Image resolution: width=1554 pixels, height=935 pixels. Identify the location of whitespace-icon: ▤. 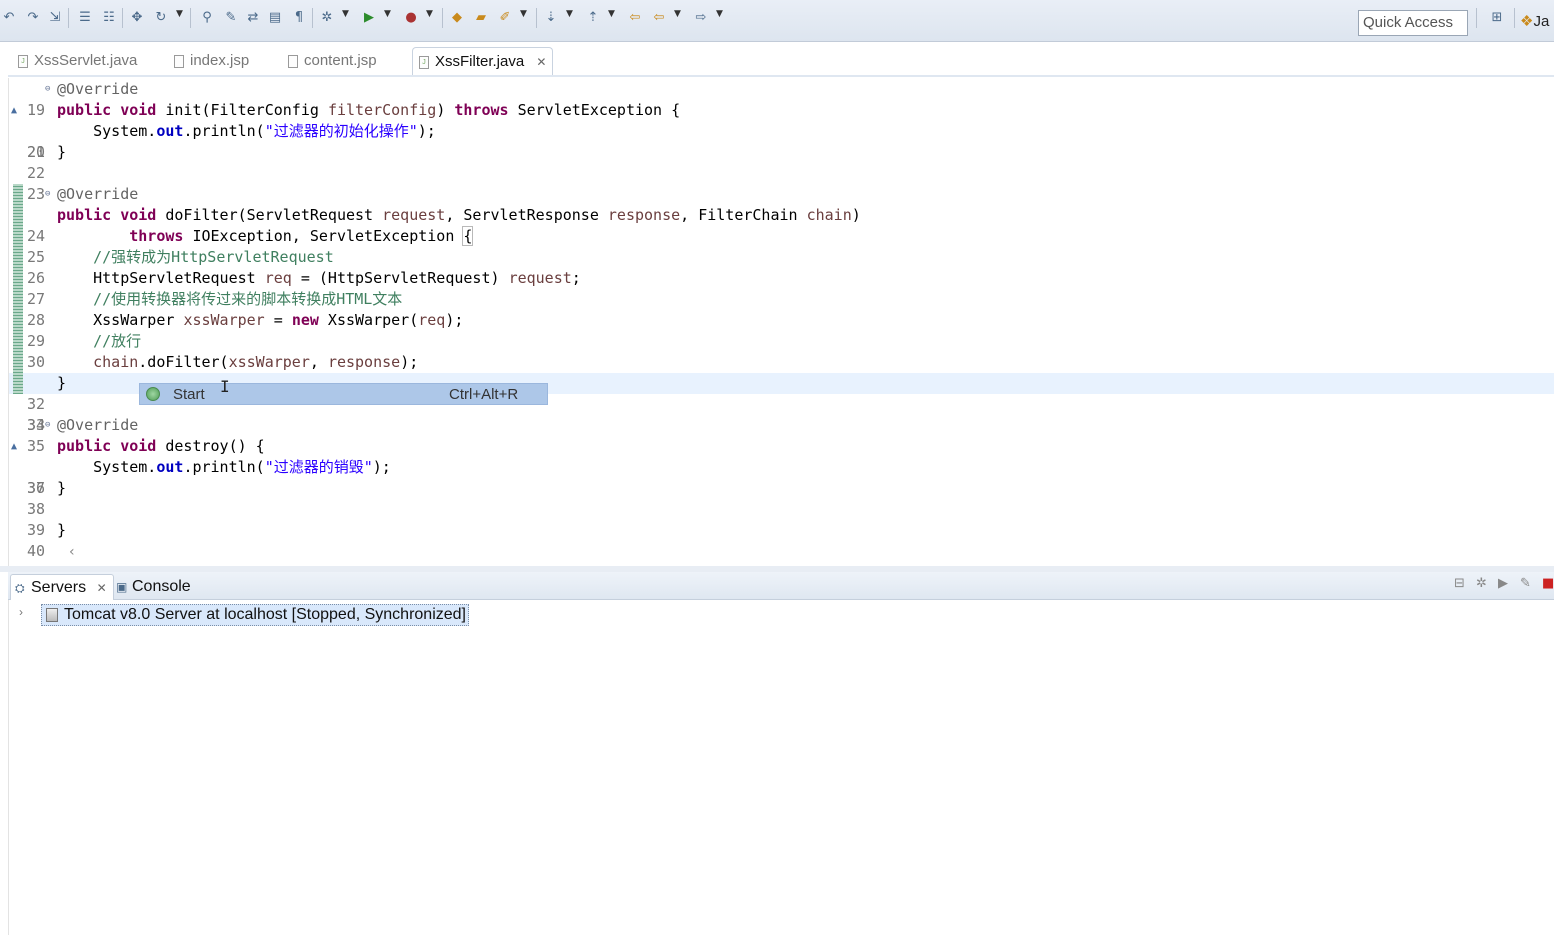
(275, 17).